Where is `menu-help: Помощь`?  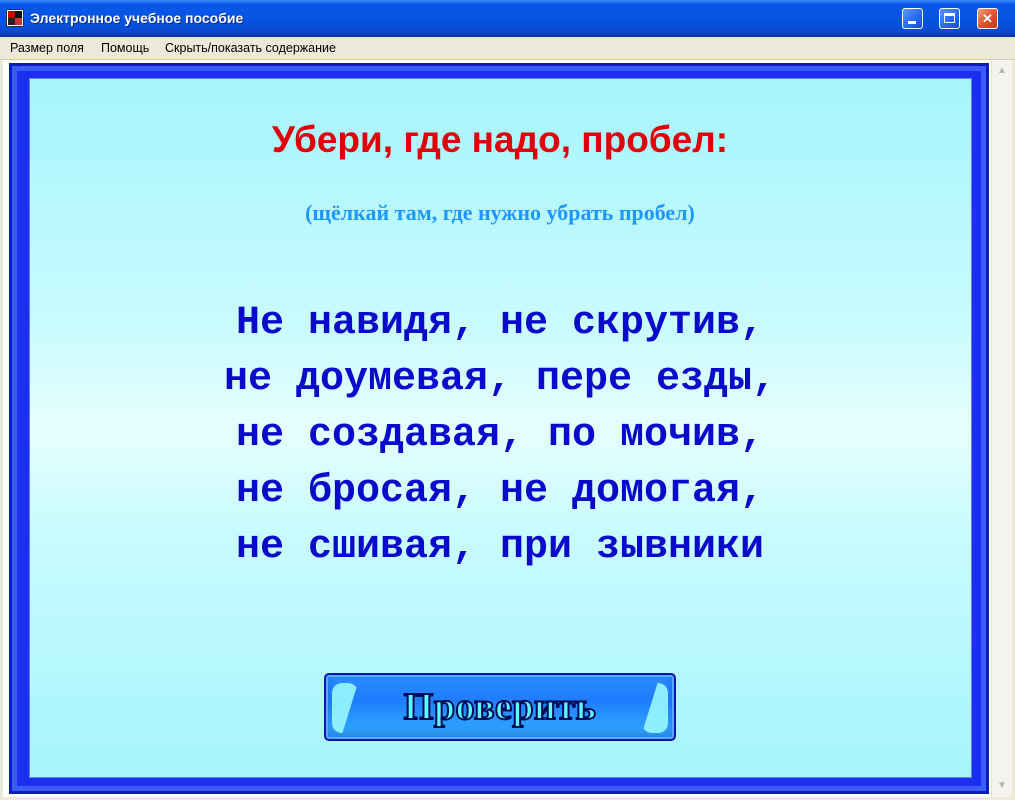 menu-help: Помощь is located at coordinates (125, 48).